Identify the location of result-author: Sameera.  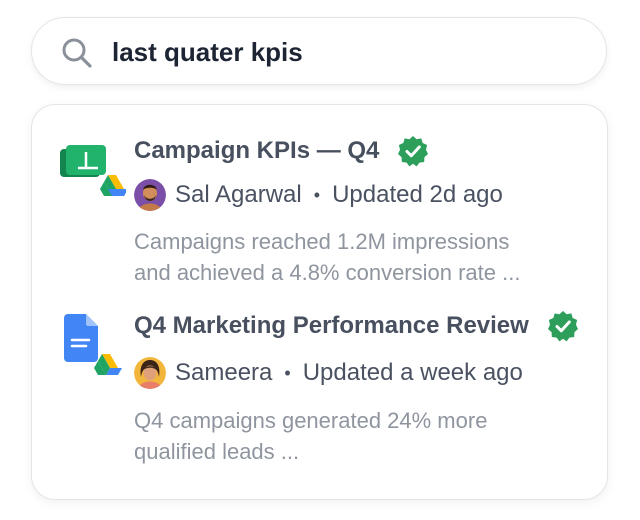
(224, 372).